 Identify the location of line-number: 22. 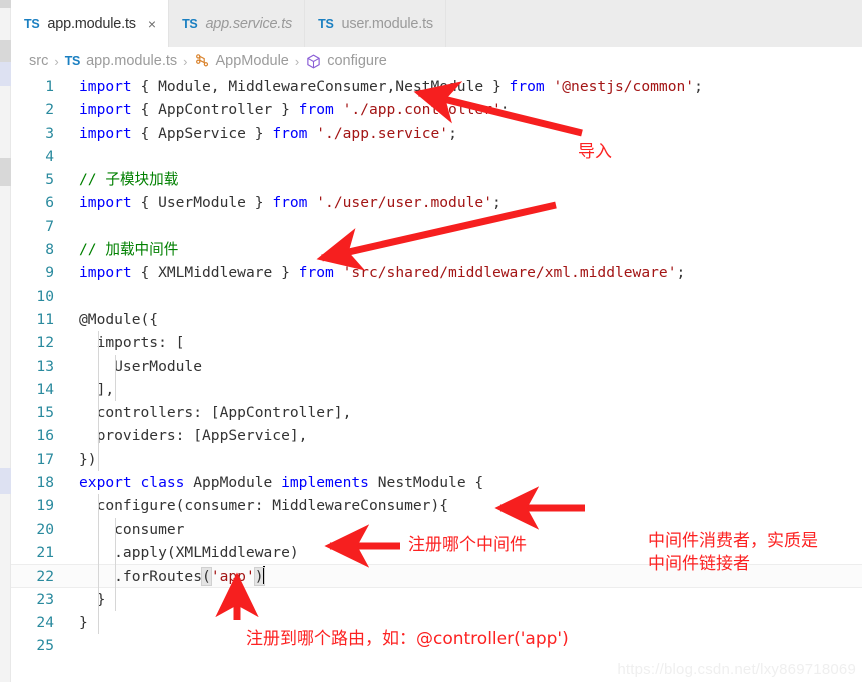
(45, 577).